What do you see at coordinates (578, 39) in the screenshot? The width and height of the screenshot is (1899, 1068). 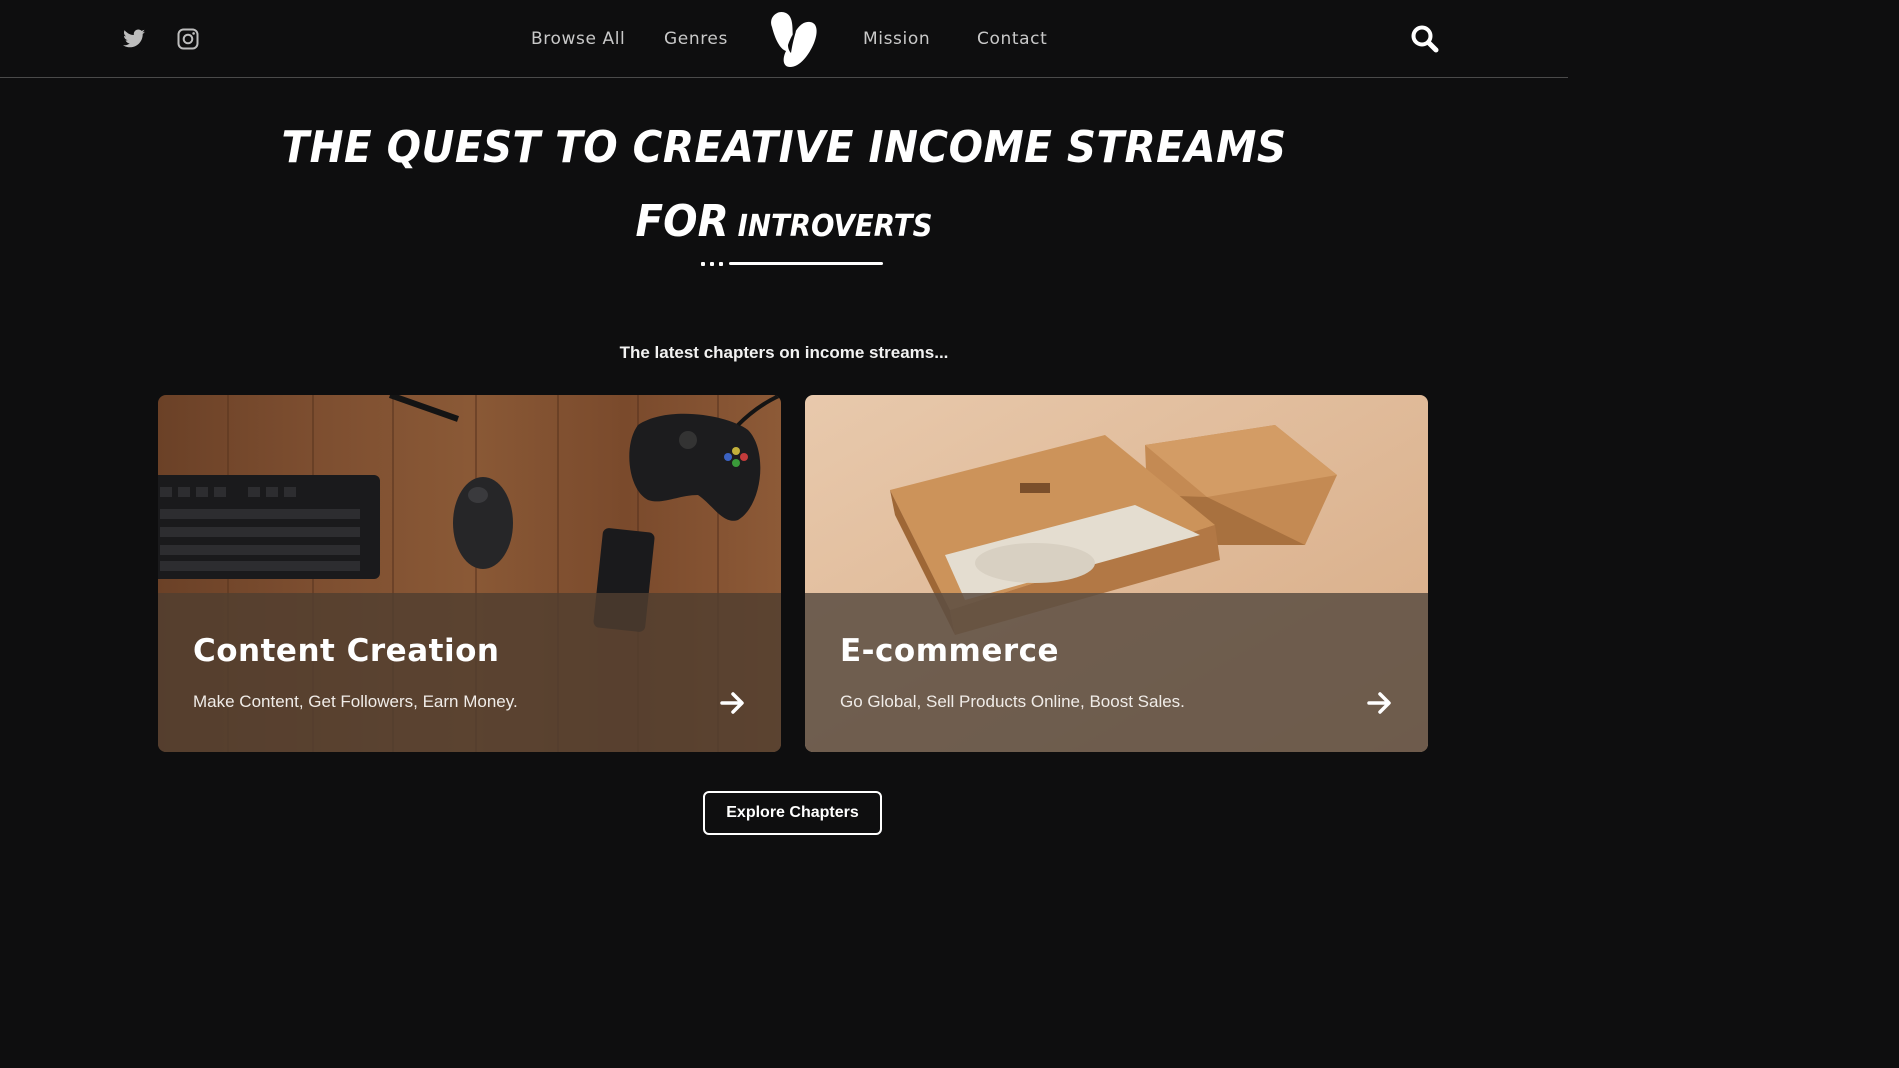 I see `nav-browse-all: Browse All` at bounding box center [578, 39].